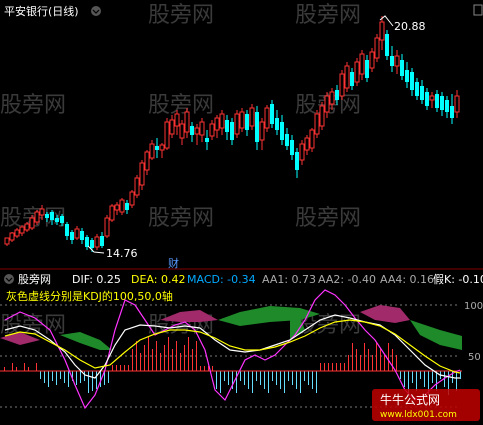 The height and width of the screenshot is (425, 483). Describe the element at coordinates (173, 263) in the screenshot. I see `event-marker: 财` at that location.